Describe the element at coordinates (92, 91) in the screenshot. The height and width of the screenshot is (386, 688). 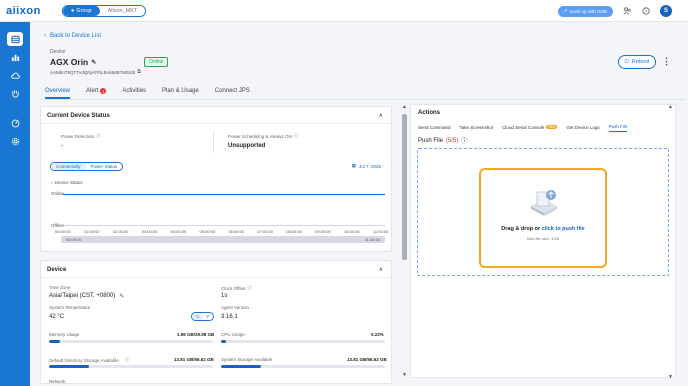
I see `tab-alert-label: Alert` at that location.